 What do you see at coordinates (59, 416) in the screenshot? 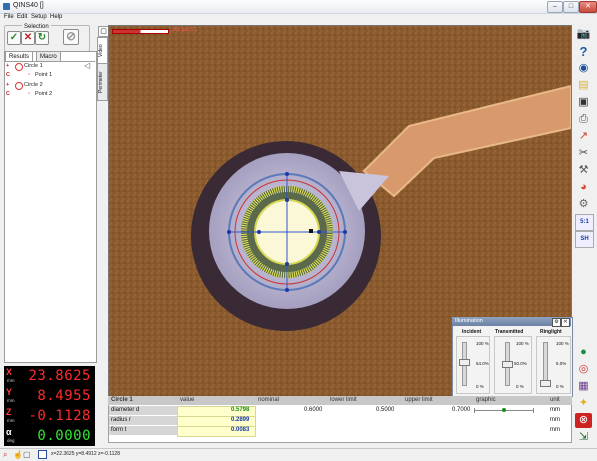
I see `z-value: -0.1128` at bounding box center [59, 416].